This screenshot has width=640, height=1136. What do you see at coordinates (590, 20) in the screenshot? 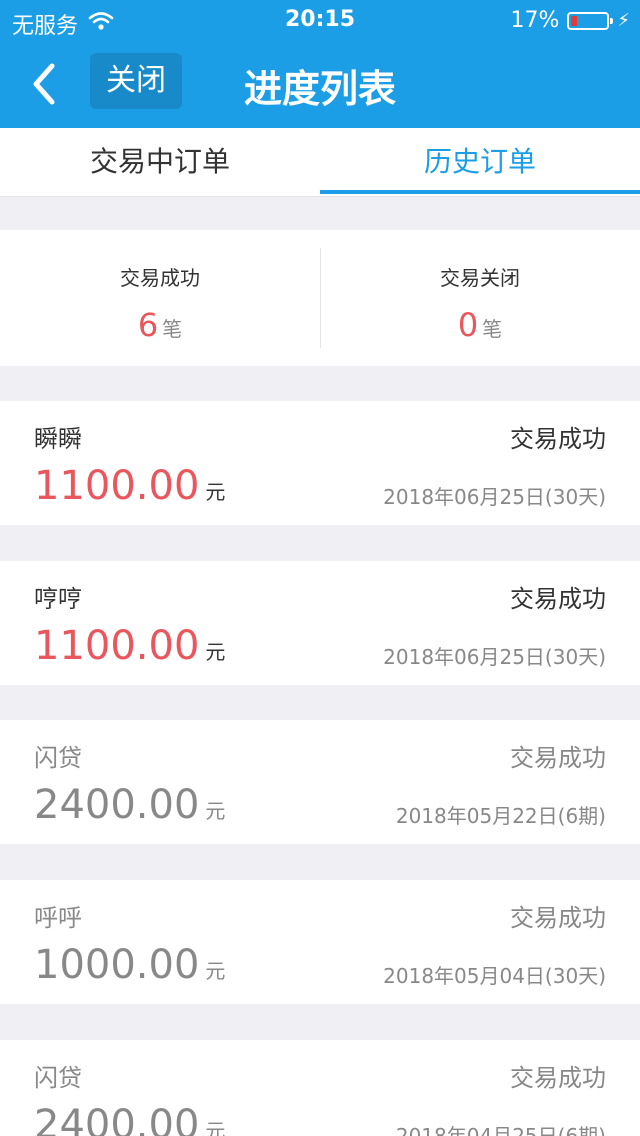
I see `battery-icon` at bounding box center [590, 20].